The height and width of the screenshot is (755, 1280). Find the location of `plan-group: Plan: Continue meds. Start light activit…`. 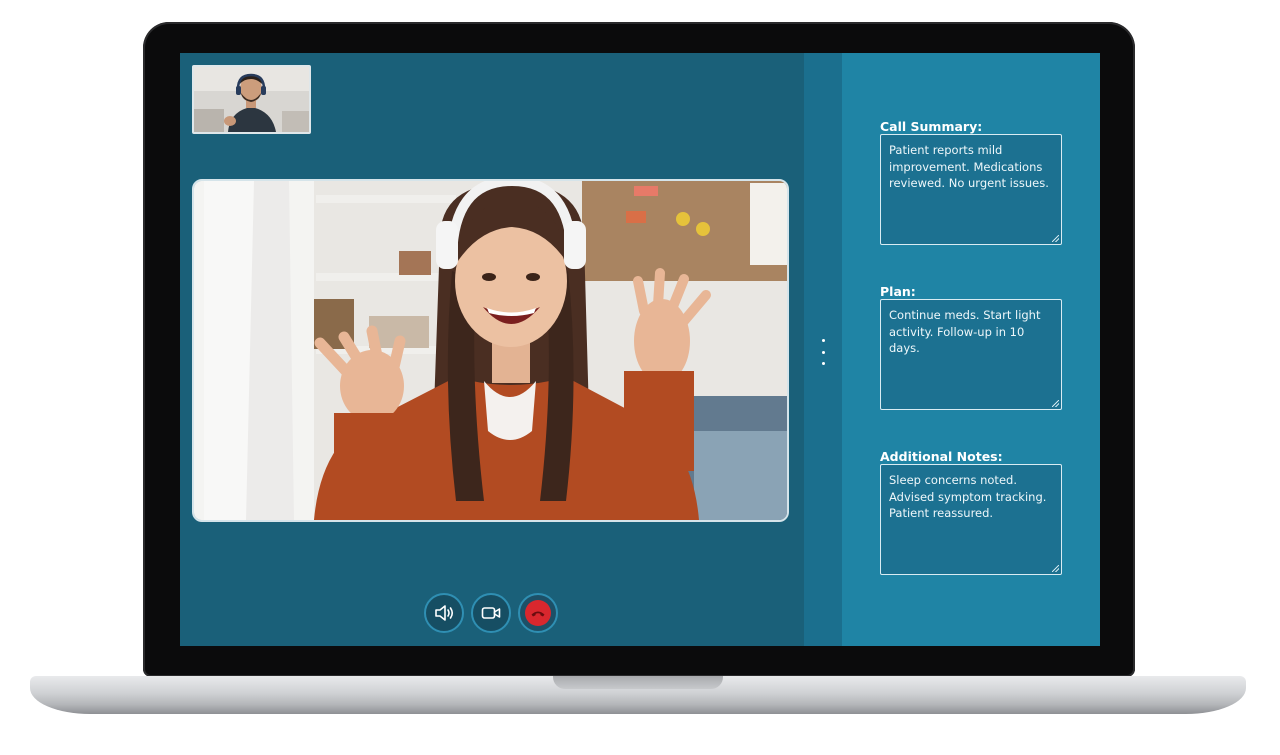

plan-group: Plan: Continue meds. Start light activit… is located at coordinates (971, 347).